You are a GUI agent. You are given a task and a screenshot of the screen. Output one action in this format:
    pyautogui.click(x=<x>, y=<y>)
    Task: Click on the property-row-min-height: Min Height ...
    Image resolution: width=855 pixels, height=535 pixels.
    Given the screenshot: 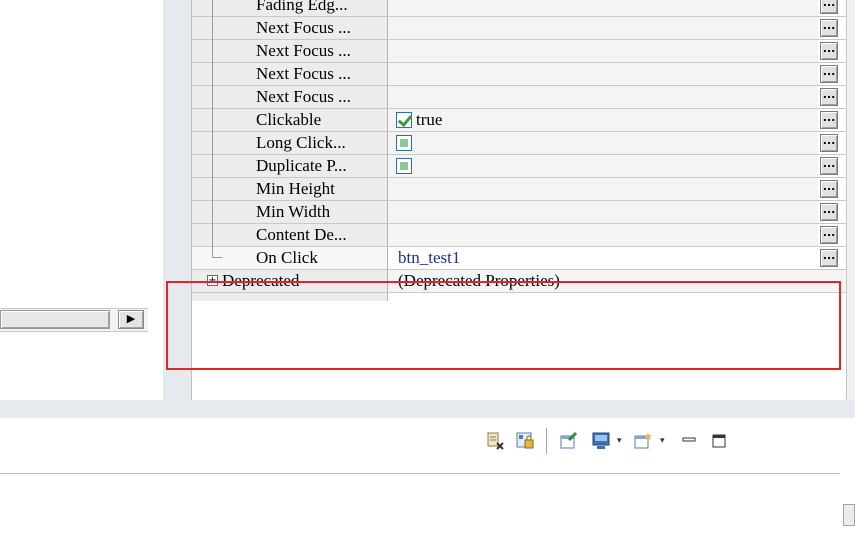 What is the action you would take?
    pyautogui.click(x=523, y=189)
    